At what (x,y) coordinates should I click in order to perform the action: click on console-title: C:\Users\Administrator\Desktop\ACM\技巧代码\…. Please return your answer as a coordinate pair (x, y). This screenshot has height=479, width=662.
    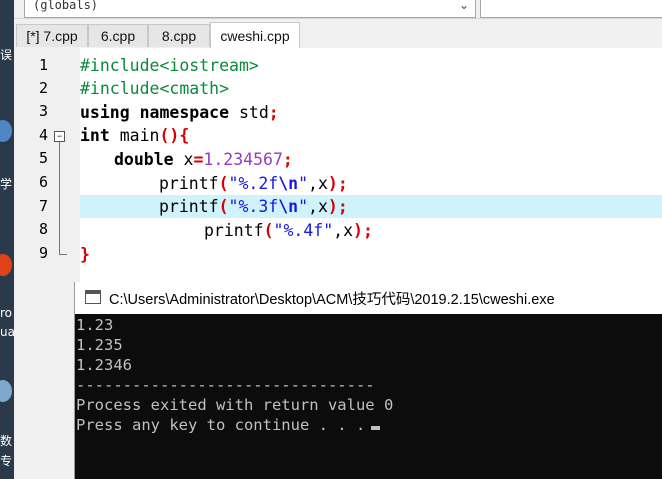
    Looking at the image, I should click on (332, 300).